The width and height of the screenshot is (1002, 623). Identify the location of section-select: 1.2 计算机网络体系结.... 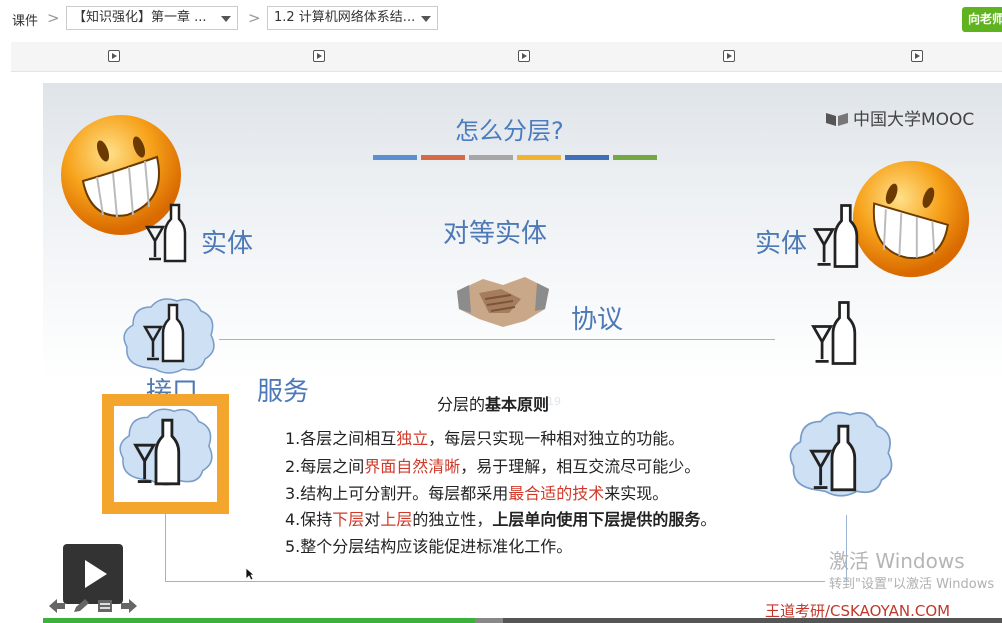
(352, 18).